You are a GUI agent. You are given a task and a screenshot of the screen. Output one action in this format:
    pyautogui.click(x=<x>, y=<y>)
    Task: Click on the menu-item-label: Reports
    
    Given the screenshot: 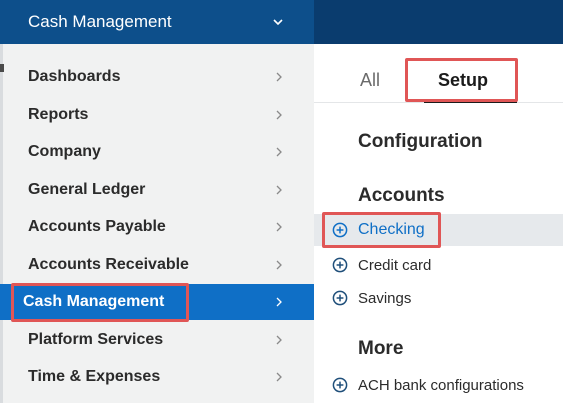 What is the action you would take?
    pyautogui.click(x=58, y=114)
    